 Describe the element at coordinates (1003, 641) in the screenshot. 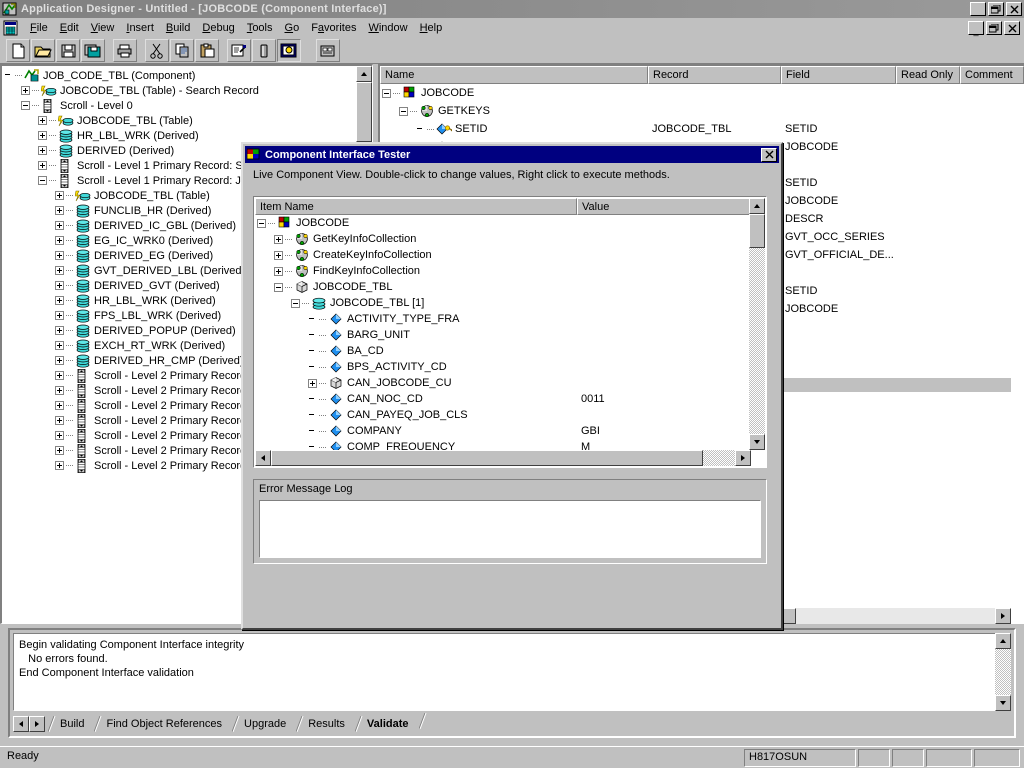

I see `output-scroll-up-button` at that location.